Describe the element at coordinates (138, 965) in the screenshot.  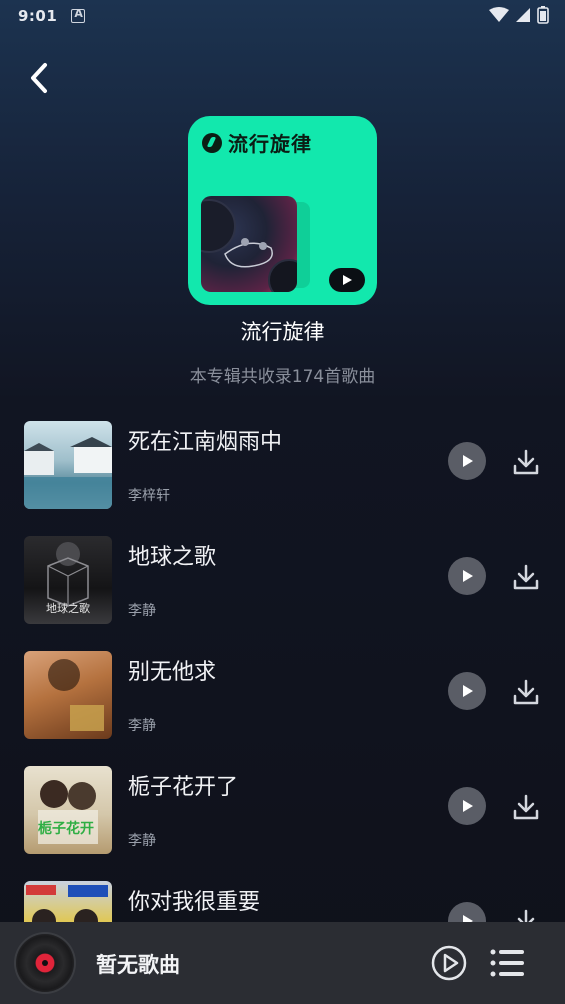
I see `now-playing-title: 暂无歌曲` at that location.